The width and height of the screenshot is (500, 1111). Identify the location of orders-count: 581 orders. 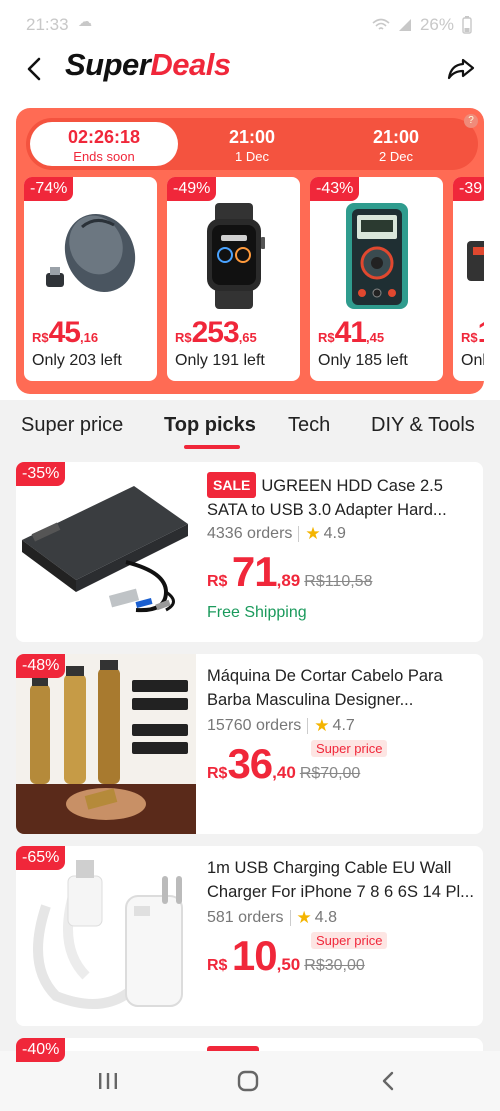
(245, 917).